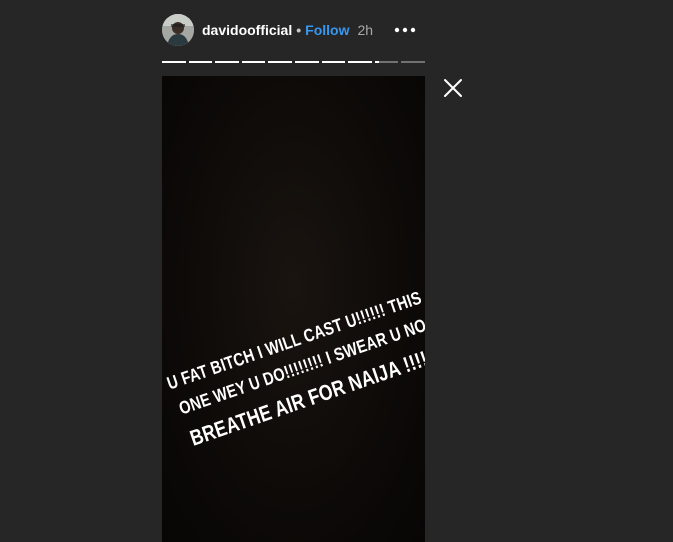 The height and width of the screenshot is (542, 673). Describe the element at coordinates (365, 30) in the screenshot. I see `timestamp: 2h` at that location.